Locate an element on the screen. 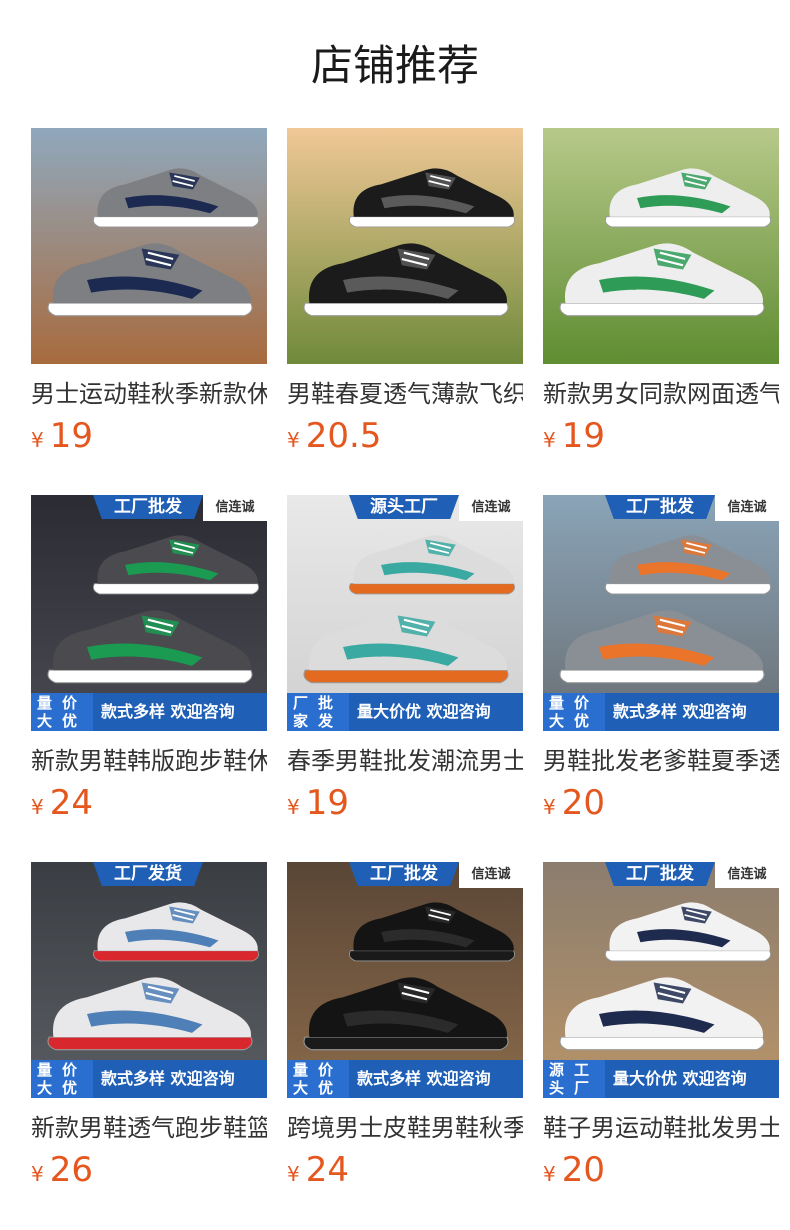 This screenshot has width=790, height=1230. price-value: 26 is located at coordinates (71, 1170).